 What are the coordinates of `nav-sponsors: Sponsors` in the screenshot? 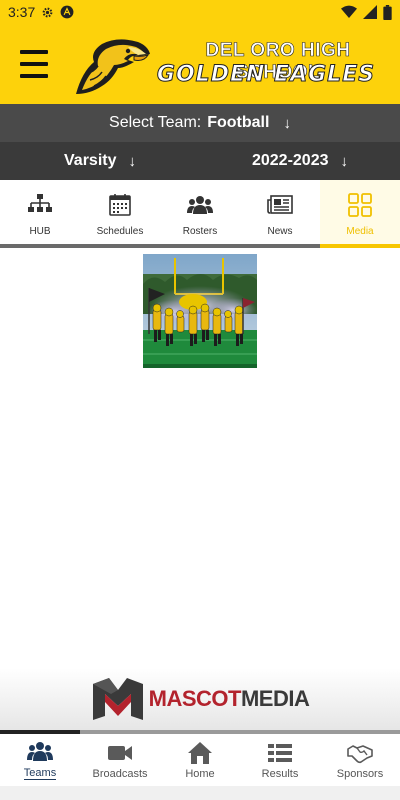 It's located at (360, 760).